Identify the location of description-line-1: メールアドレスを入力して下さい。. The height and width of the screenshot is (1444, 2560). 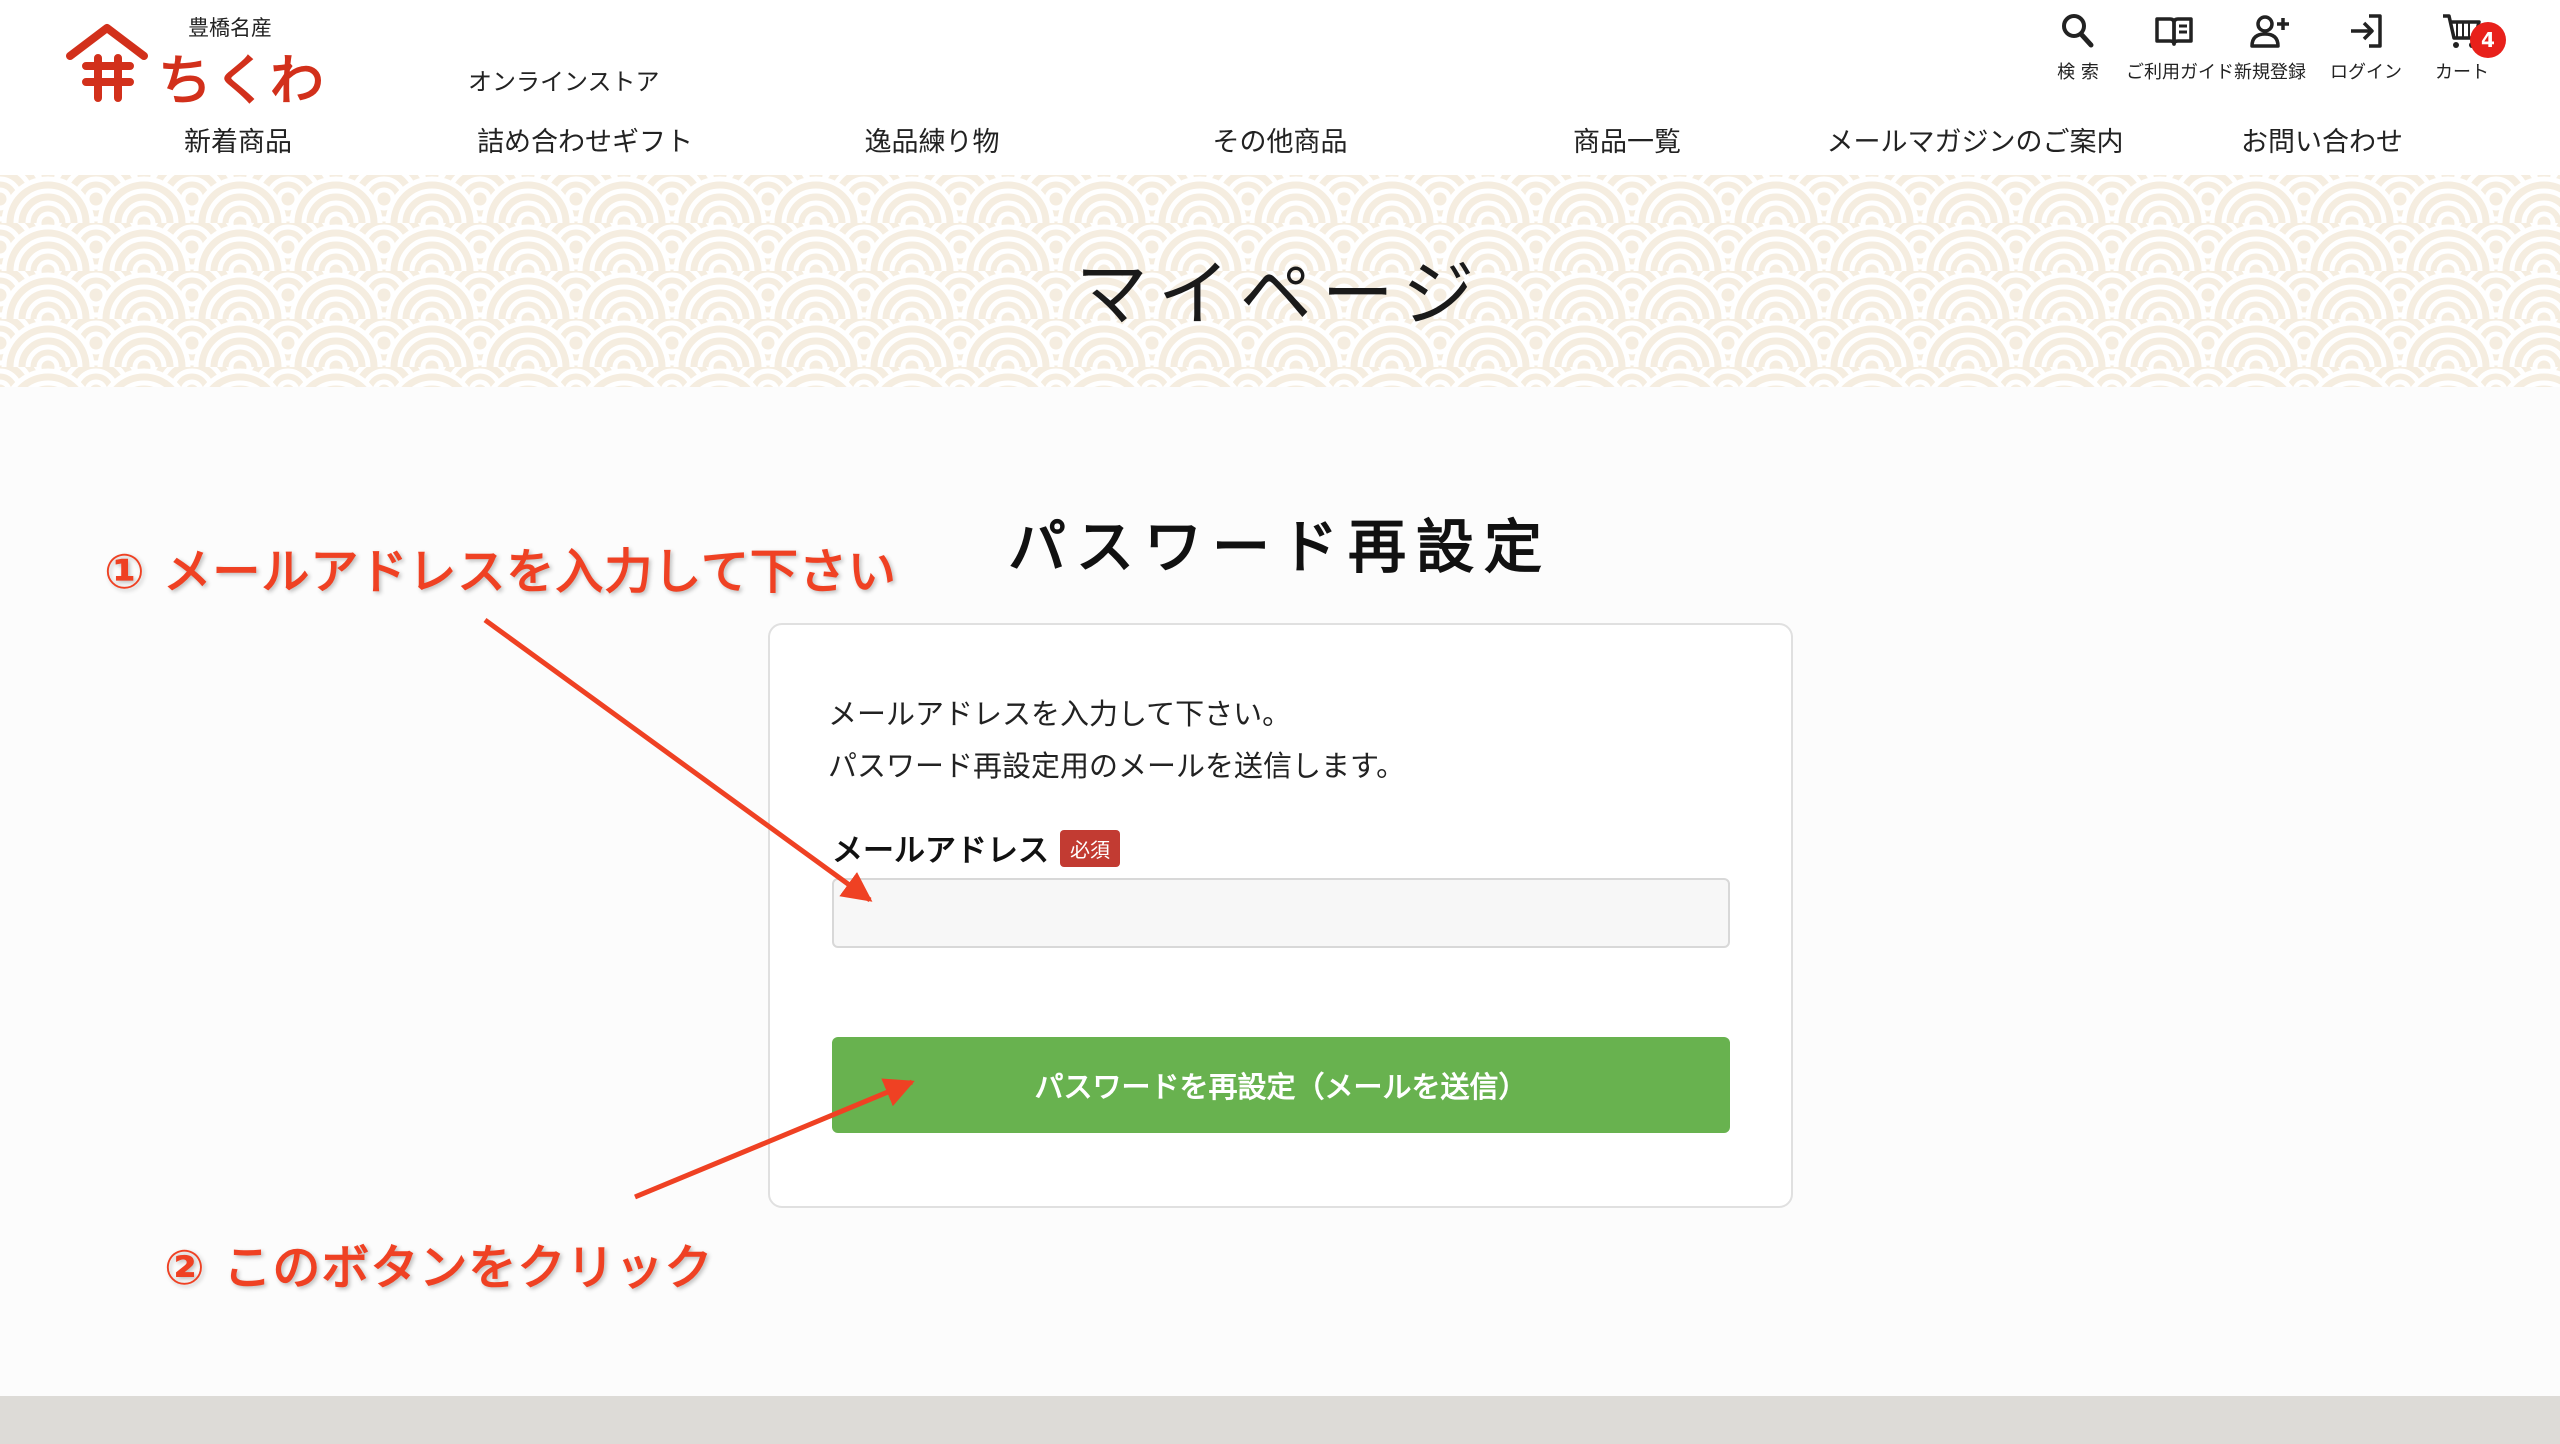
(1060, 714).